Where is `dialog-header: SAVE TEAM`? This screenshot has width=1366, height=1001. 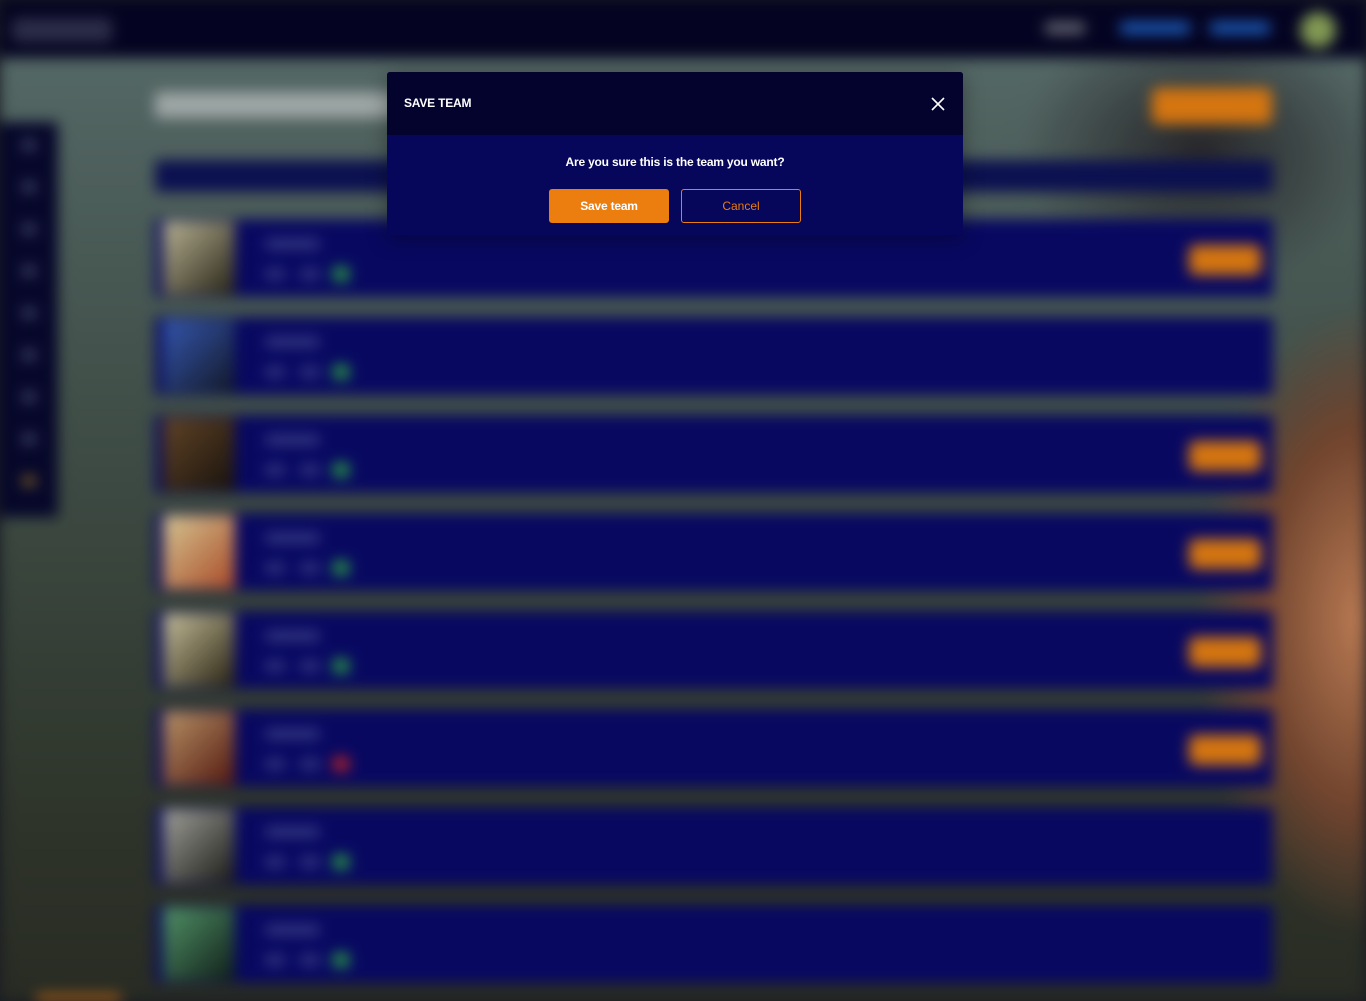
dialog-header: SAVE TEAM is located at coordinates (675, 103).